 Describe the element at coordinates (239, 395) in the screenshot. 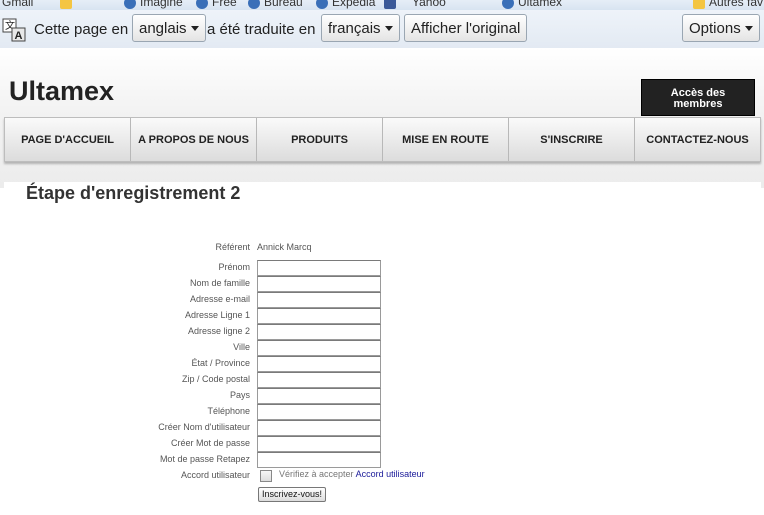

I see `field-label: Pays` at that location.